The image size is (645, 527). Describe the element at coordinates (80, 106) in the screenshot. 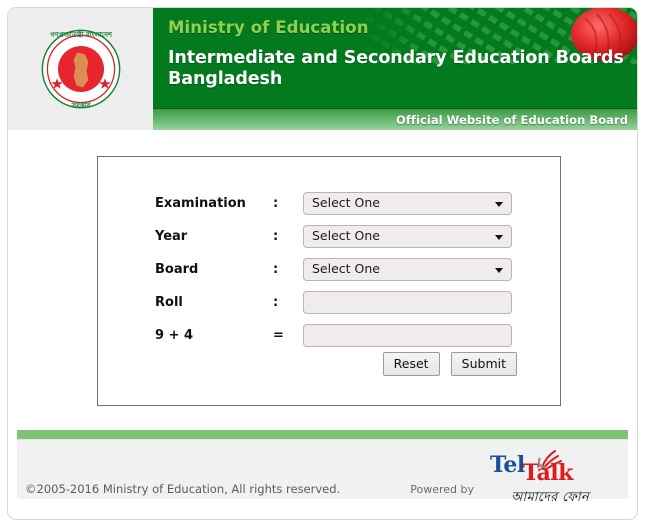

I see `svg-text: সরকার` at that location.